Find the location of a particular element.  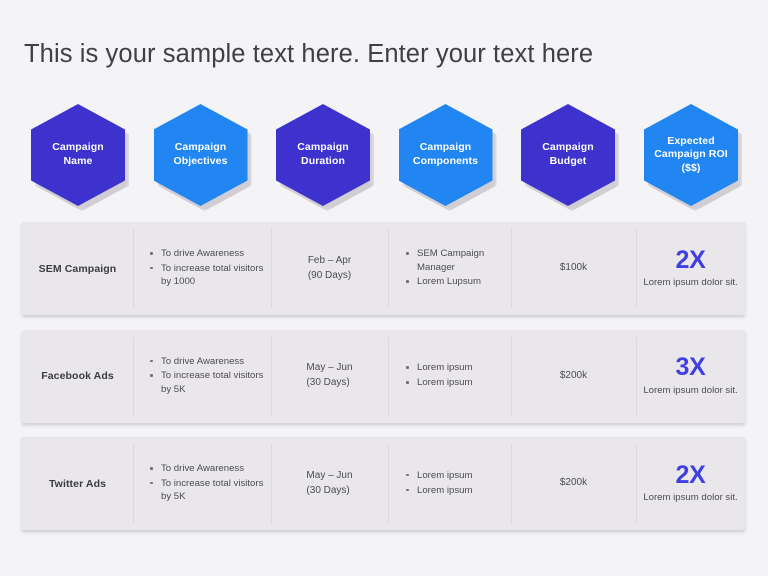

hexagon-header-label: Campaign Budget is located at coordinates (568, 154).